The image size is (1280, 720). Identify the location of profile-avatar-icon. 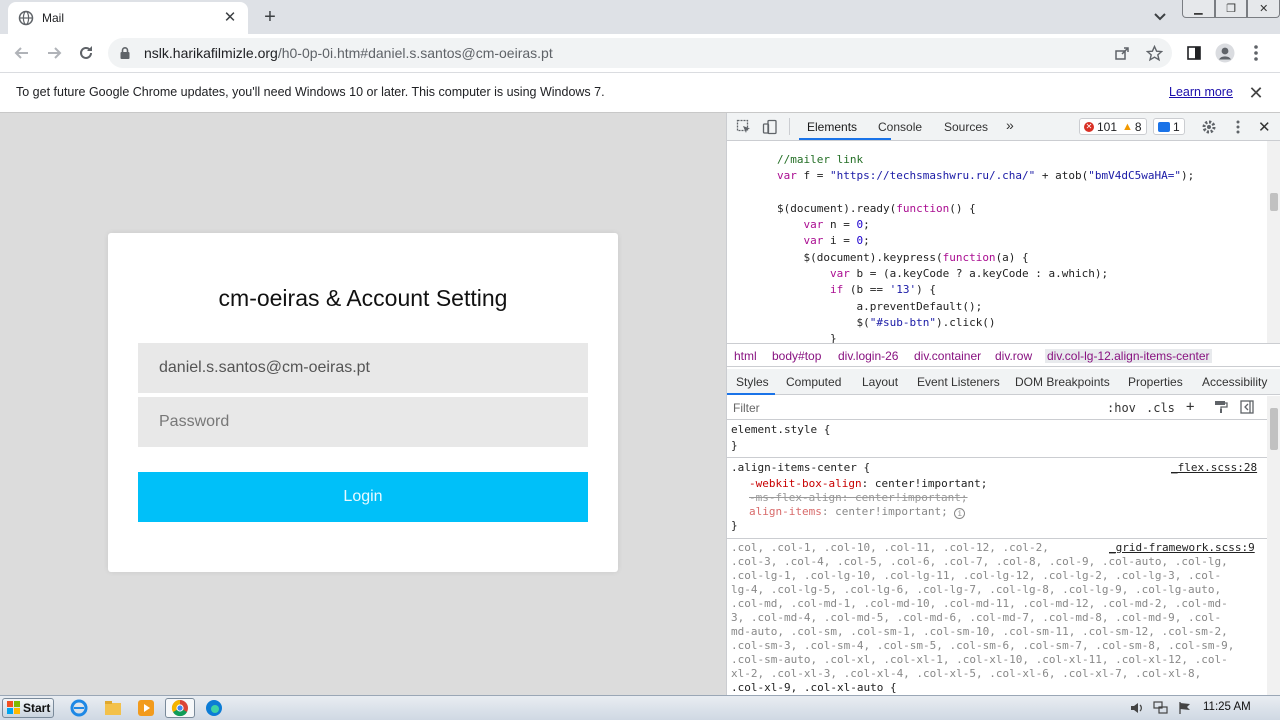
(1225, 53).